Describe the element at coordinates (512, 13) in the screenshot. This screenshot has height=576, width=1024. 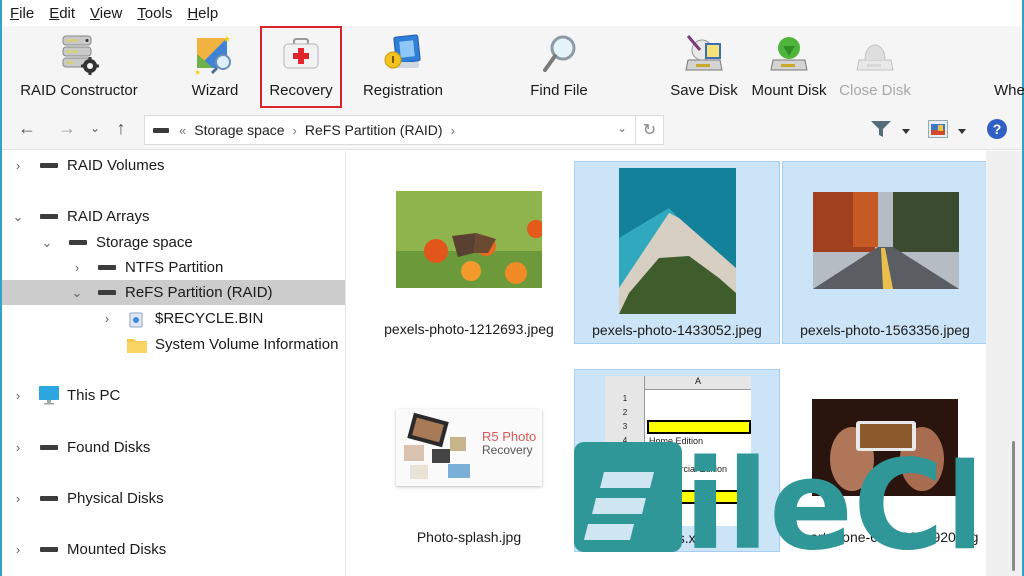
I see `menu-bar: File Edit View Tools Help` at that location.